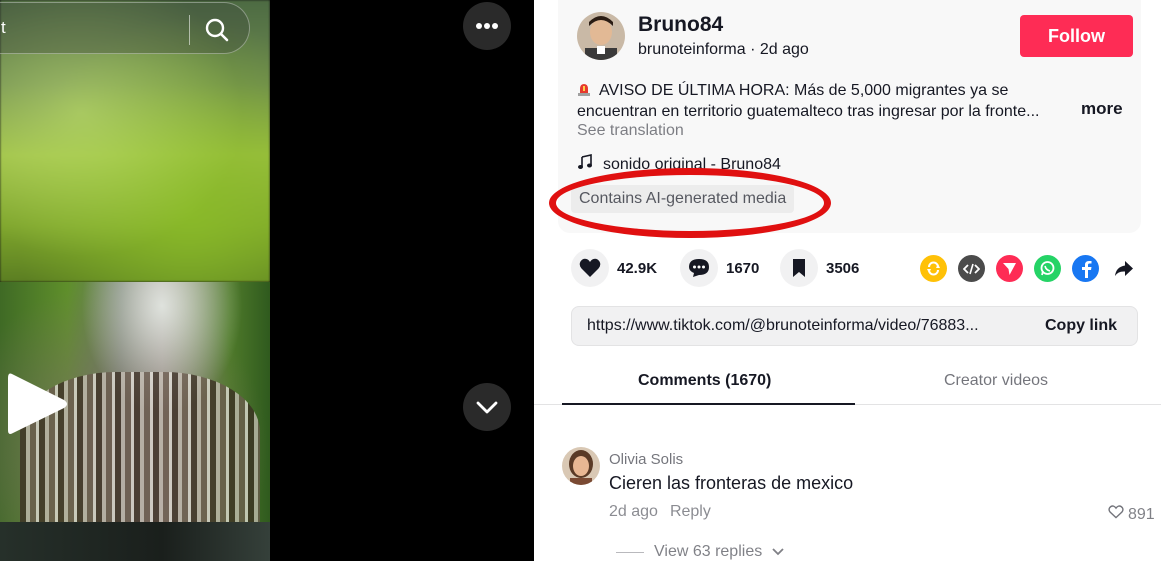 The image size is (1161, 561). What do you see at coordinates (637, 268) in the screenshot?
I see `like-count: 42.9K` at bounding box center [637, 268].